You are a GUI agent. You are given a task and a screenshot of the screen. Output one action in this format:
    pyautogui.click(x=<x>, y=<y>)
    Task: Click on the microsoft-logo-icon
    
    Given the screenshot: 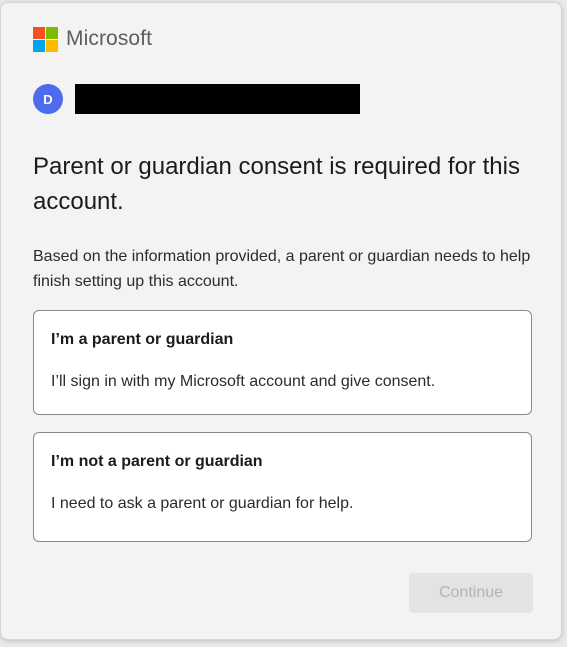 What is the action you would take?
    pyautogui.click(x=45, y=39)
    